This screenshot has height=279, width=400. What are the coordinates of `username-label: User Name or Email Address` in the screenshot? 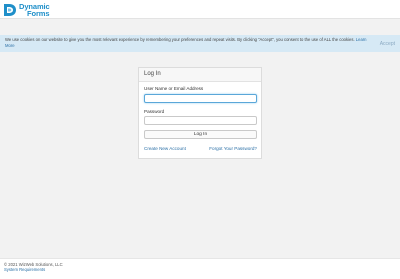 It's located at (174, 88).